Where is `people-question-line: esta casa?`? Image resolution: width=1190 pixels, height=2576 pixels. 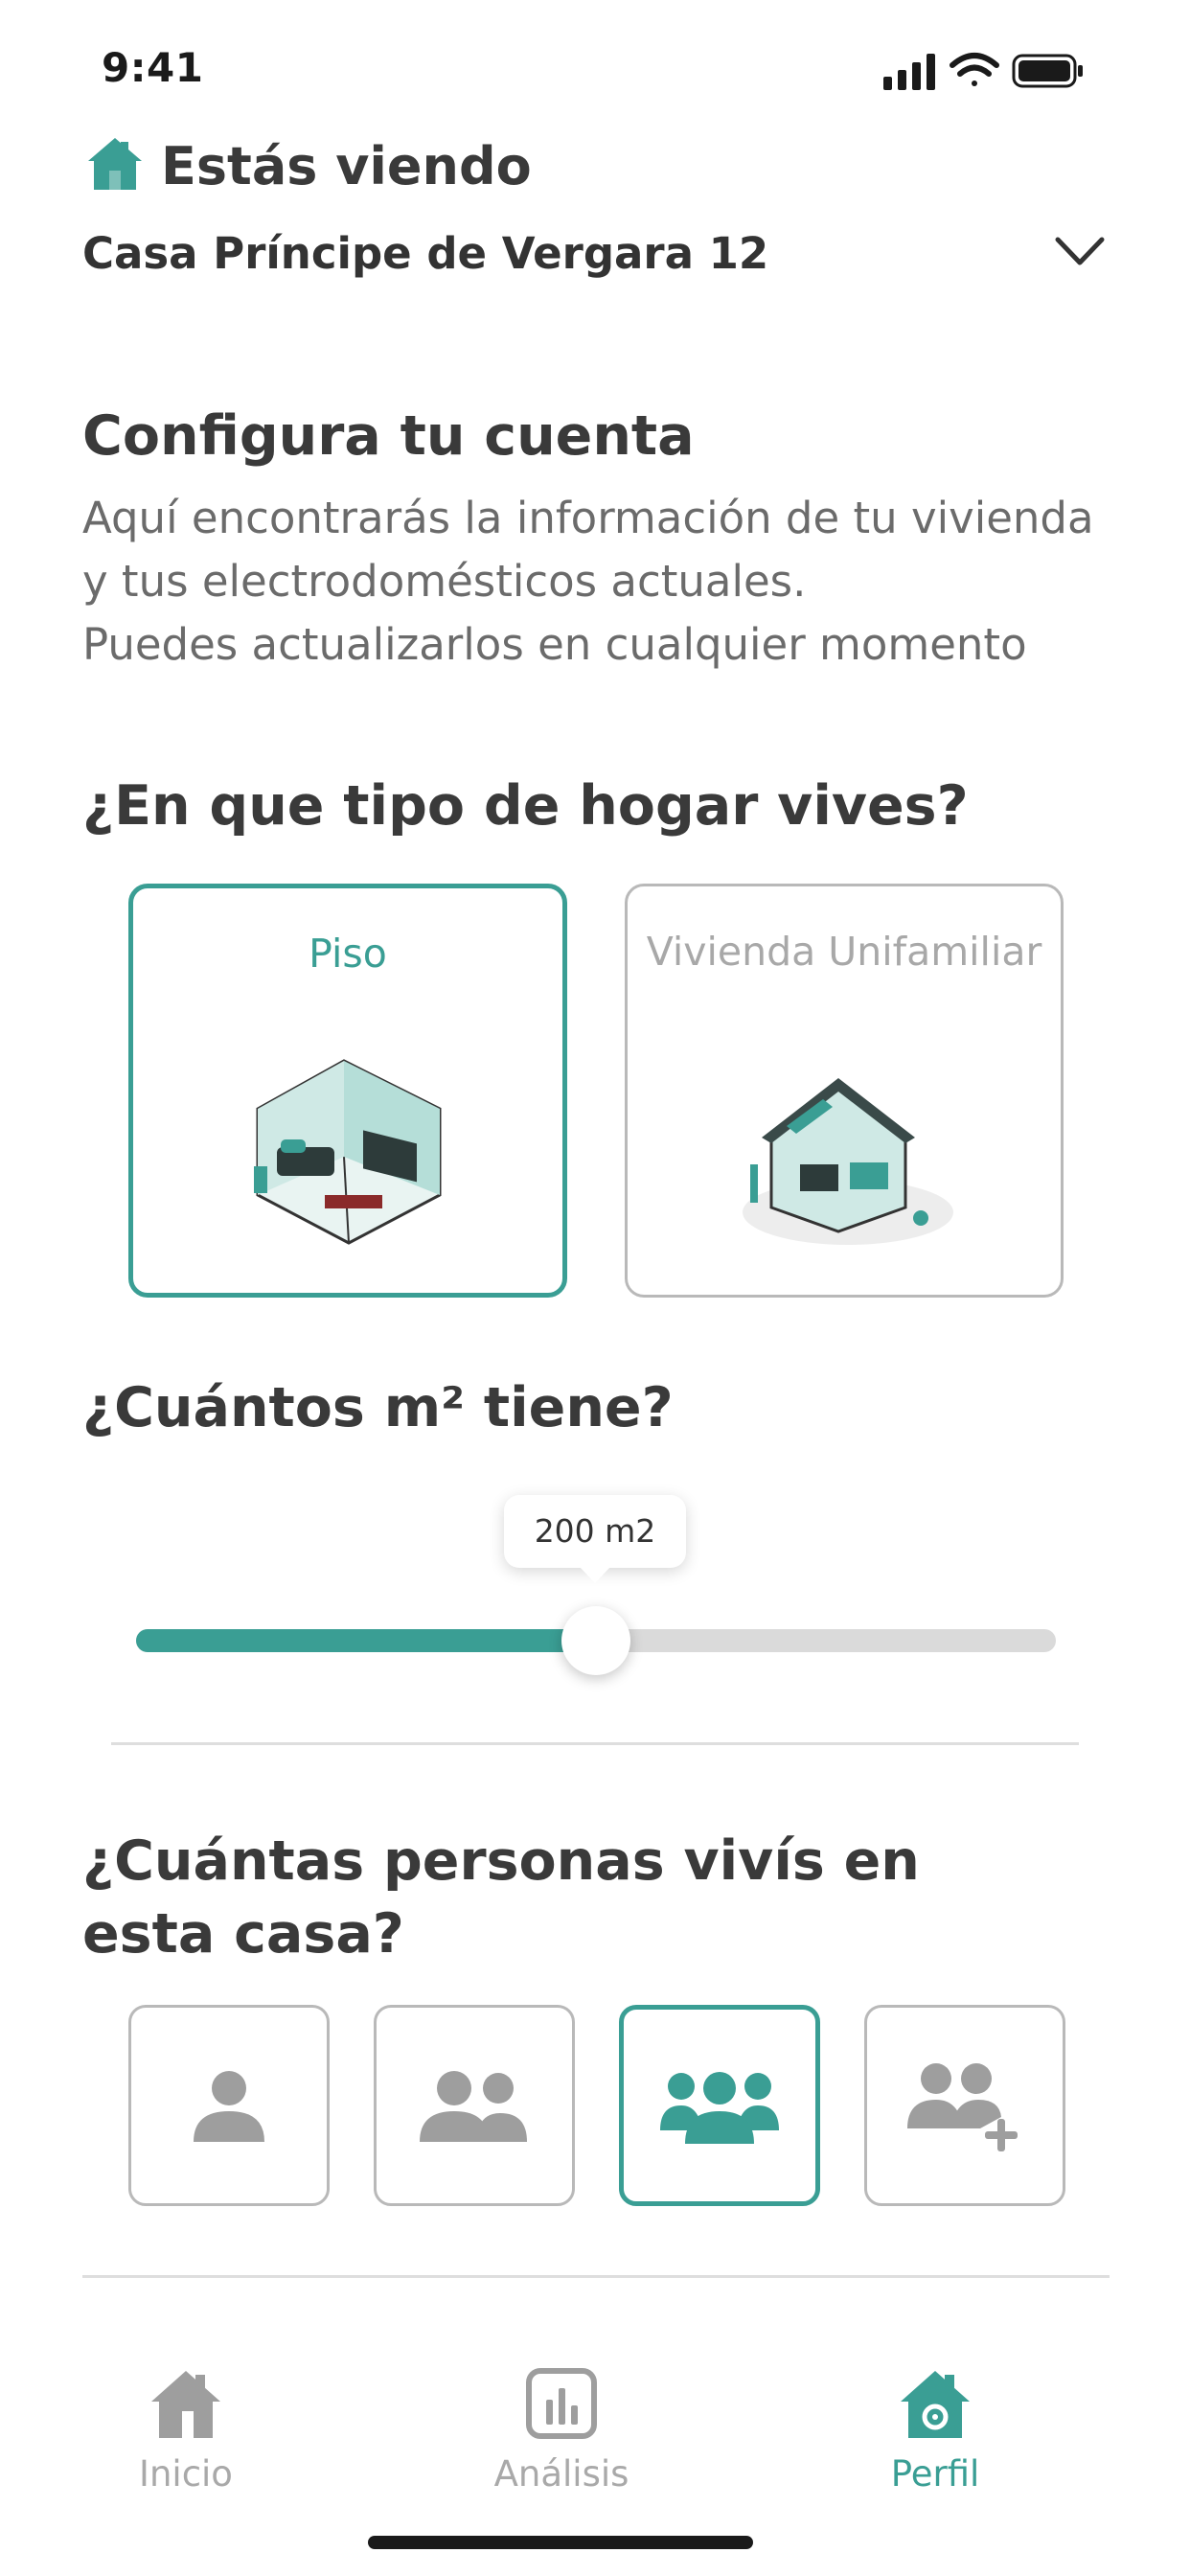 people-question-line: esta casa? is located at coordinates (243, 1934).